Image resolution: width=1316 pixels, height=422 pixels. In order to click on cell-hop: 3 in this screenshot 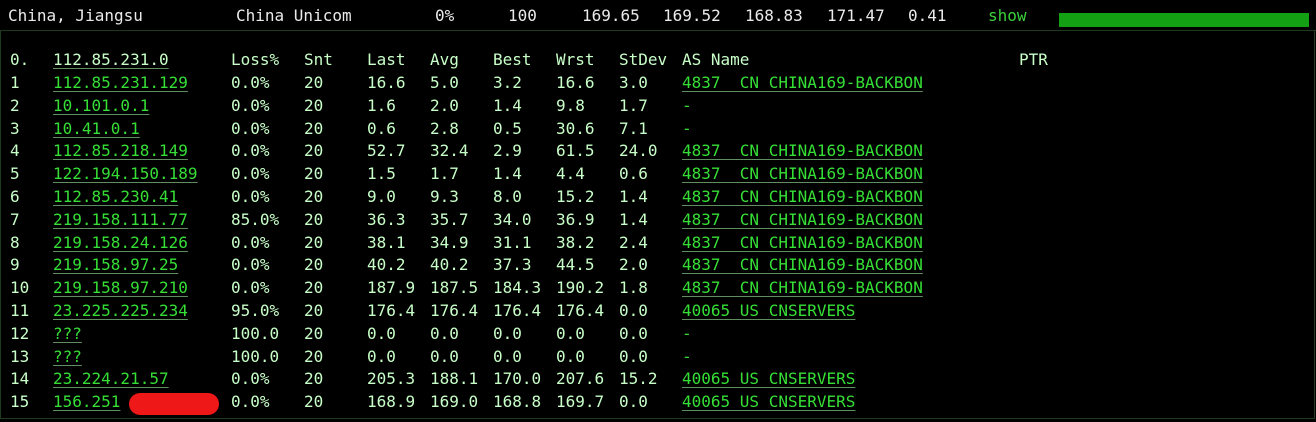, I will do `click(15, 128)`.